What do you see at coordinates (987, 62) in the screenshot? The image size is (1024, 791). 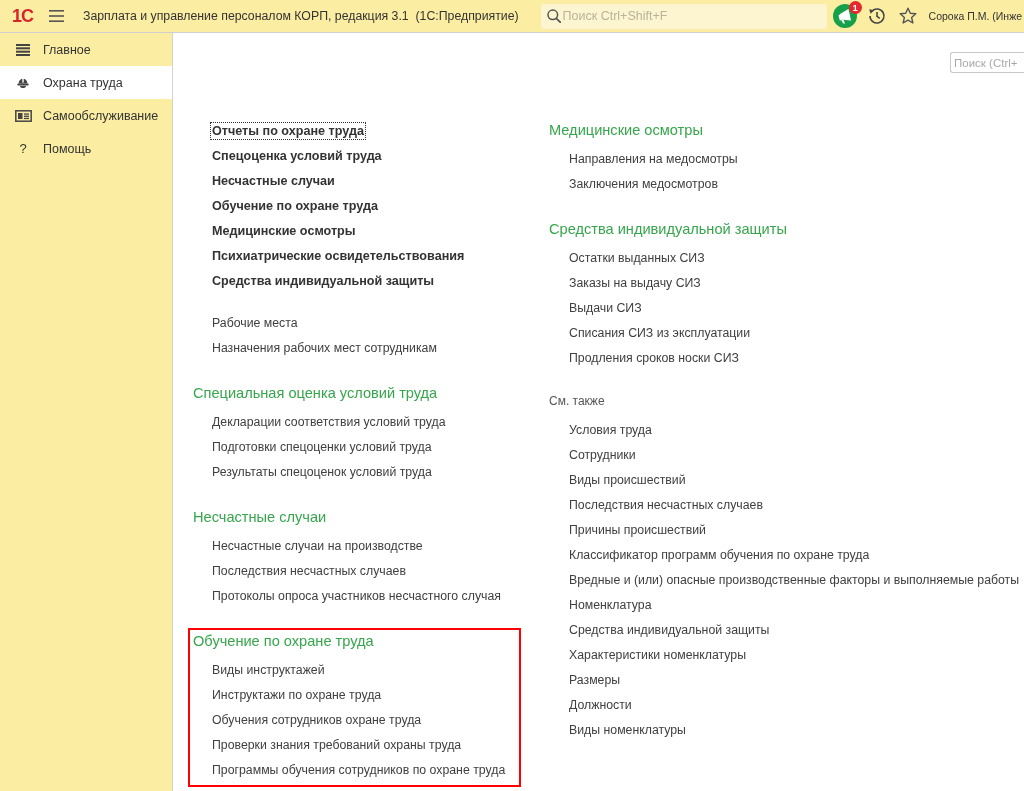 I see `search-field: Поиск (Ctrl+` at bounding box center [987, 62].